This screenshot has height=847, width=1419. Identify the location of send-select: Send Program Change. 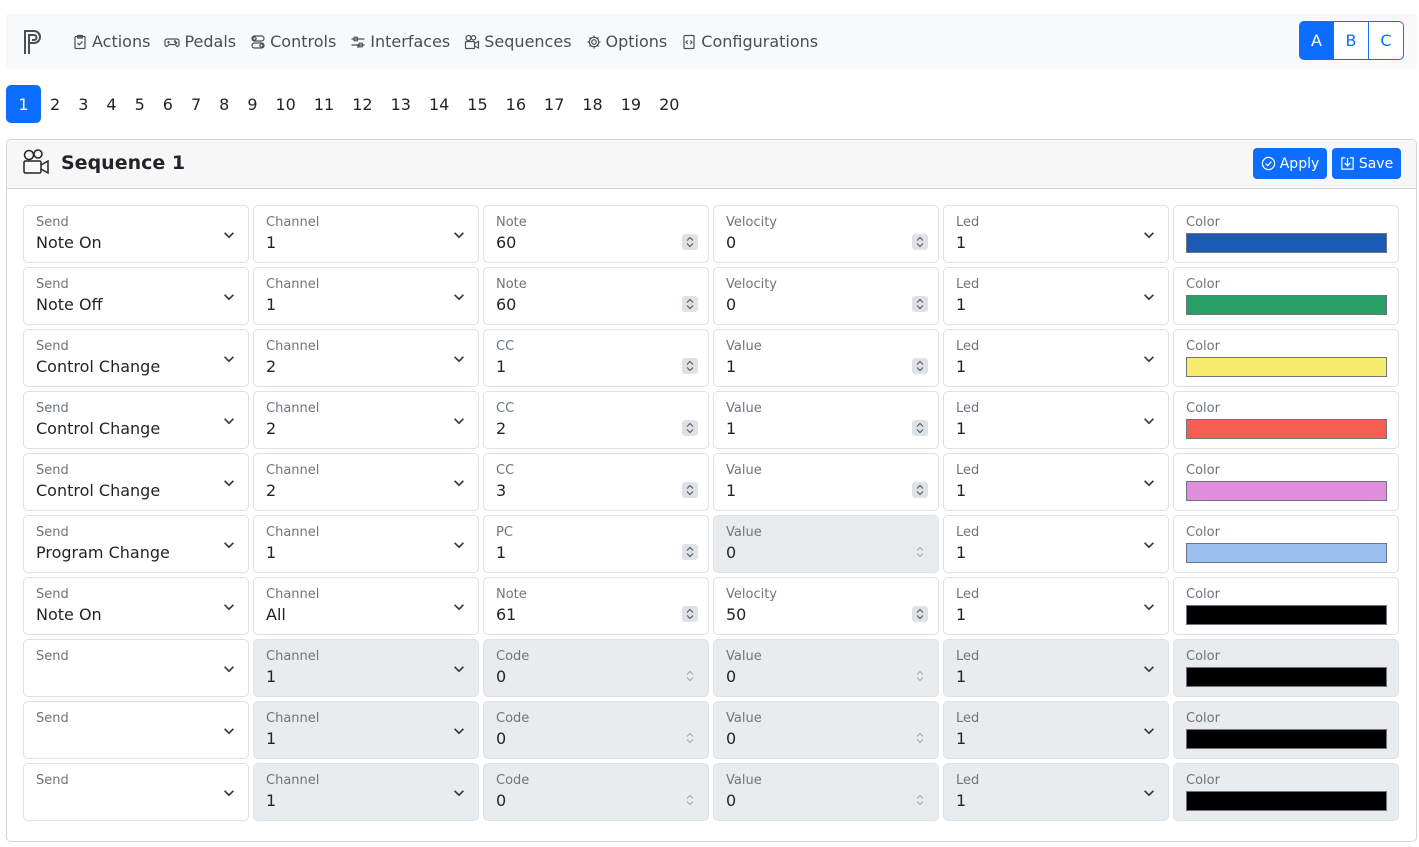
(136, 544).